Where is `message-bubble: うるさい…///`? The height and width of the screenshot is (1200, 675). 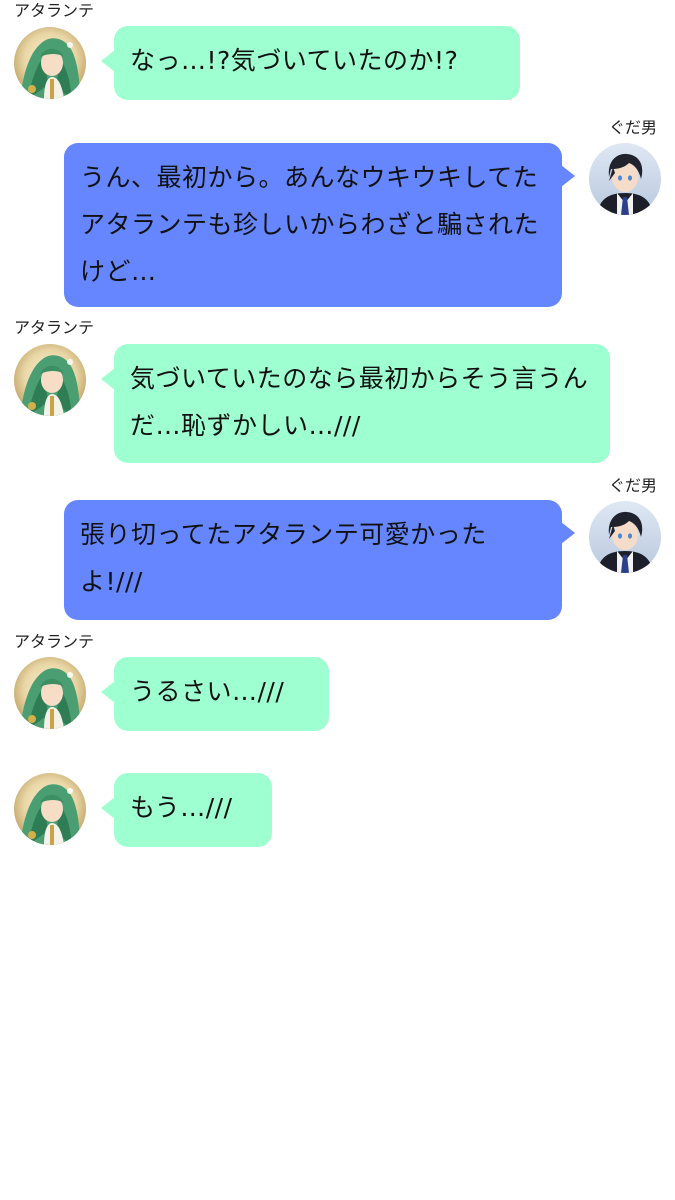
message-bubble: うるさい…/// is located at coordinates (215, 694).